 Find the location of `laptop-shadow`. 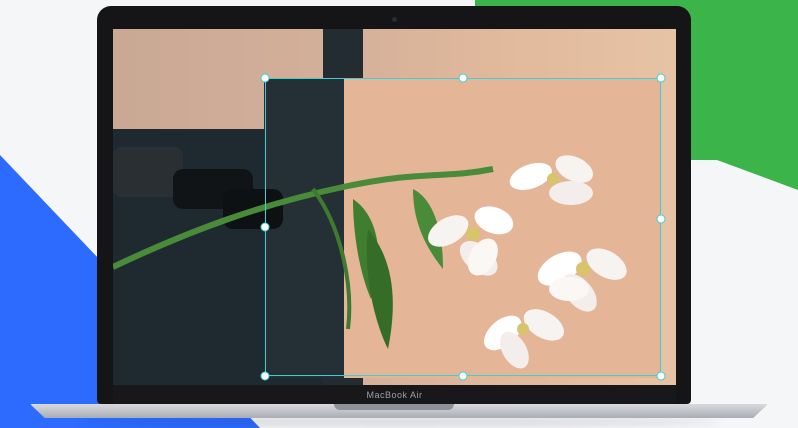

laptop-shadow is located at coordinates (400, 422).